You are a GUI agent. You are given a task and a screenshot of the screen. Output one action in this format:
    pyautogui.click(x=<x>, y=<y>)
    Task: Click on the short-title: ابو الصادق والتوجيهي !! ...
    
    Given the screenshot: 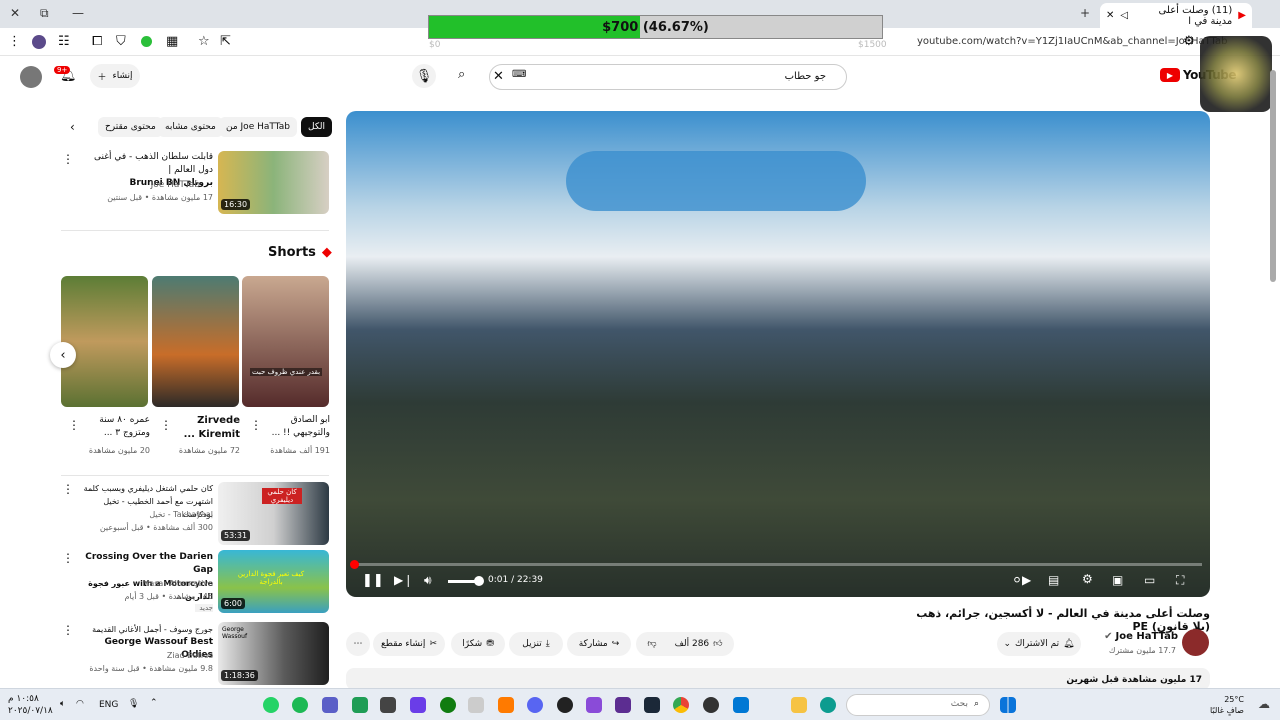 What is the action you would take?
    pyautogui.click(x=296, y=427)
    